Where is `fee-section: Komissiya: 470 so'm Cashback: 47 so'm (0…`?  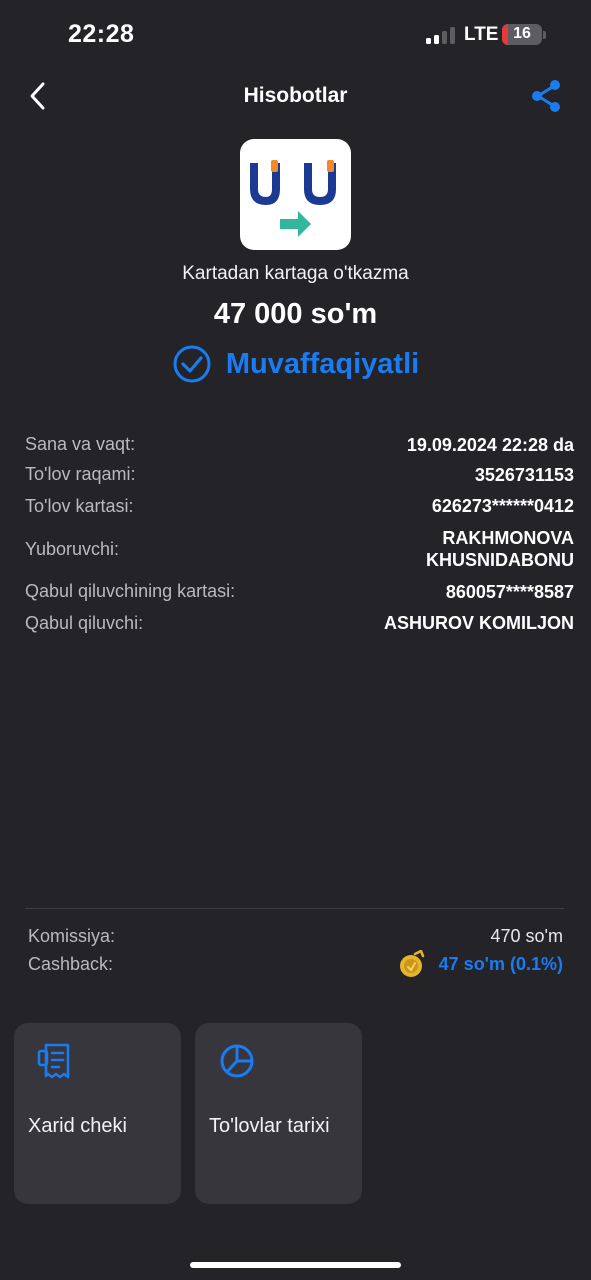 fee-section: Komissiya: 470 so'm Cashback: 47 so'm (0… is located at coordinates (295, 950).